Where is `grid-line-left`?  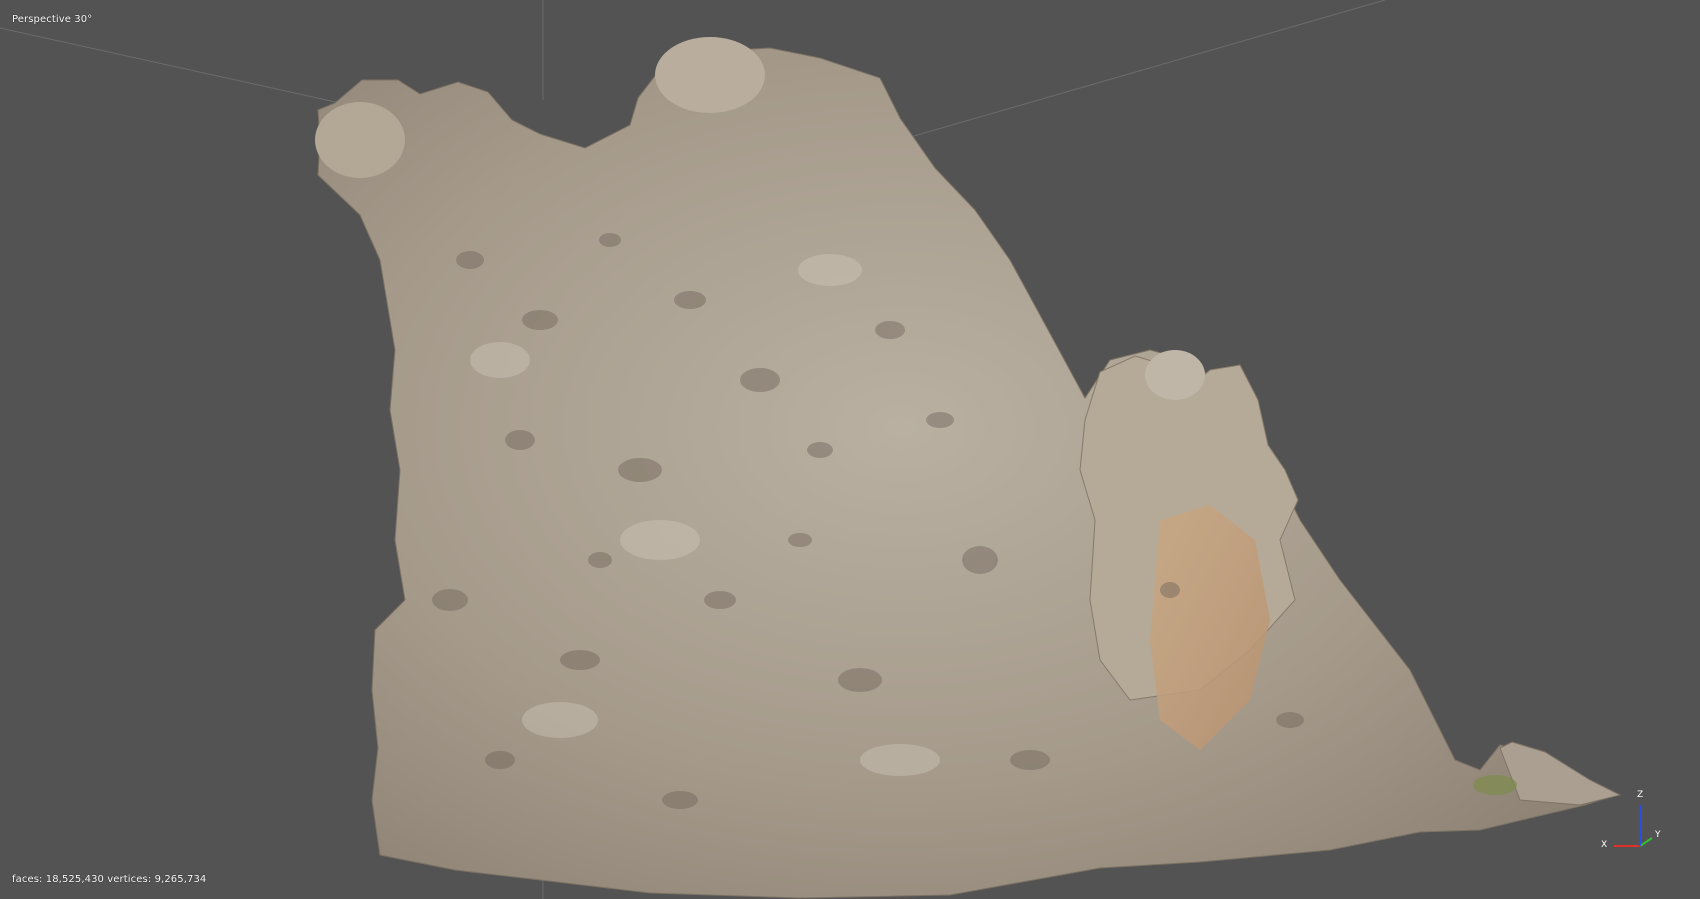 grid-line-left is located at coordinates (170, 65).